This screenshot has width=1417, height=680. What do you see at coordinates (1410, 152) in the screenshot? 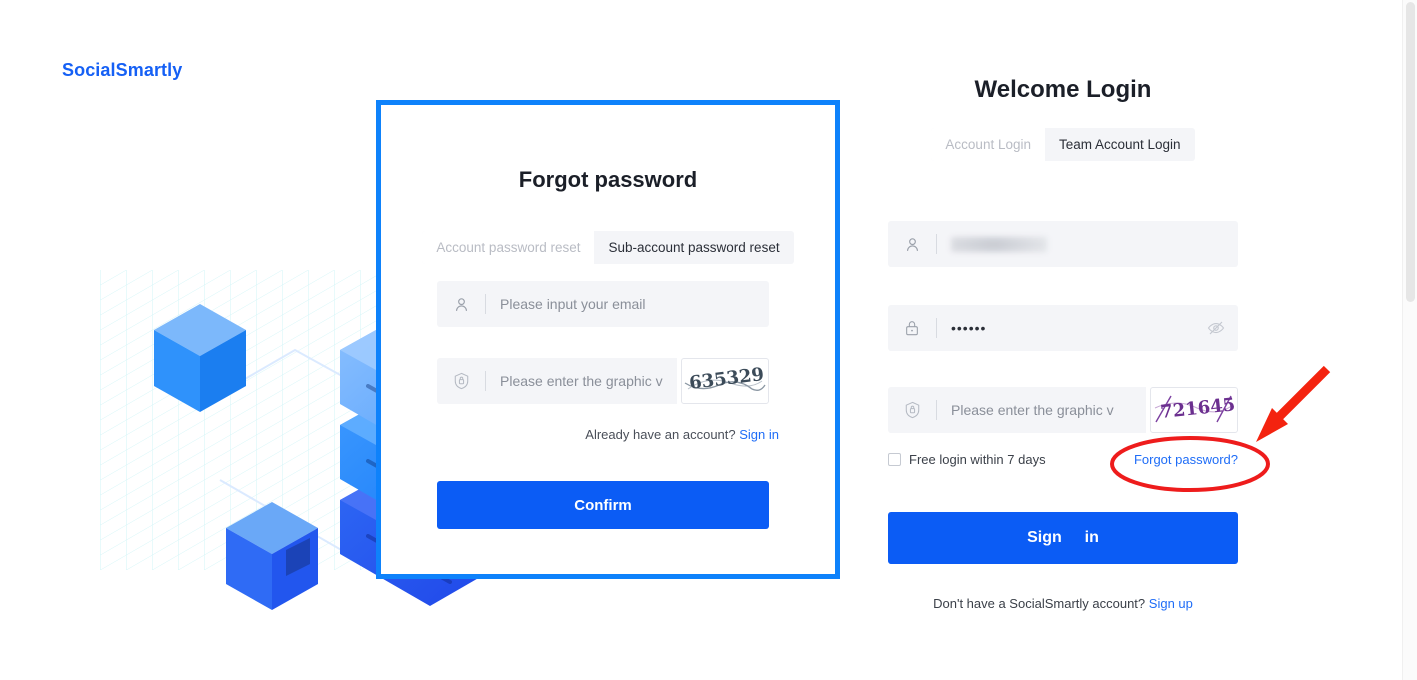
I see `scrollbar-thumb` at bounding box center [1410, 152].